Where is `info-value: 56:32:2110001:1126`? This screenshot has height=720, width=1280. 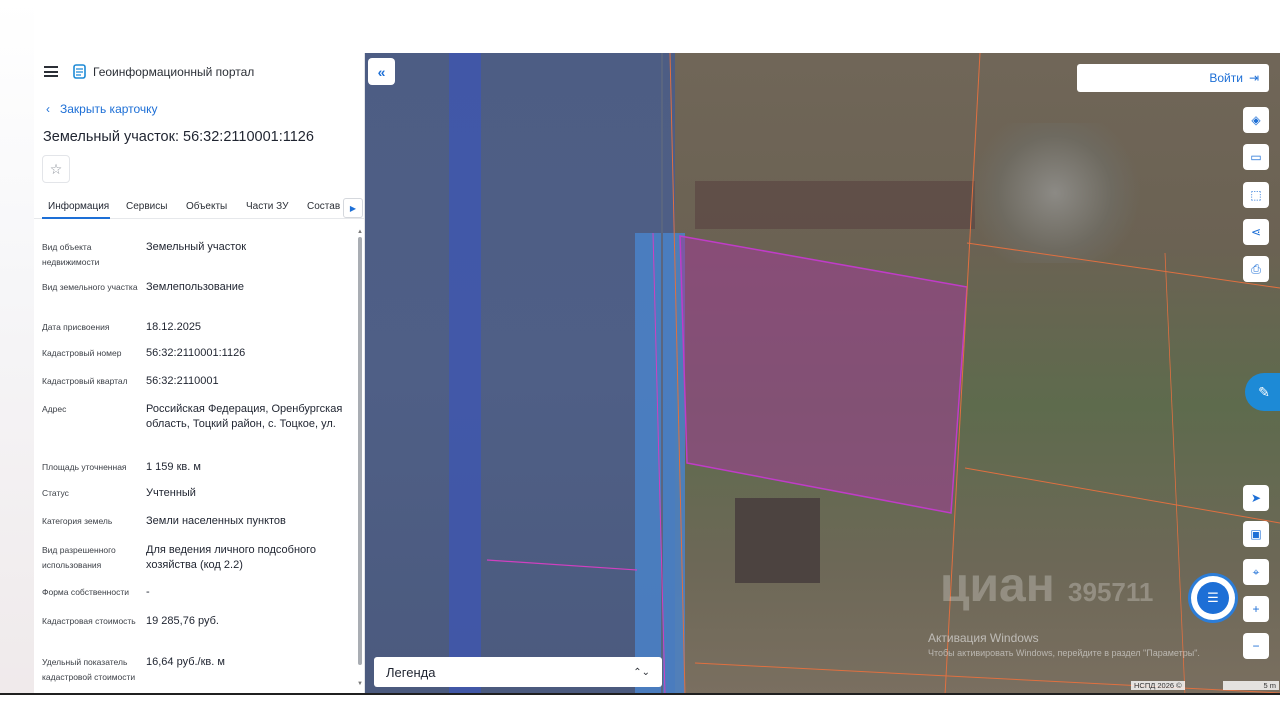 info-value: 56:32:2110001:1126 is located at coordinates (196, 353).